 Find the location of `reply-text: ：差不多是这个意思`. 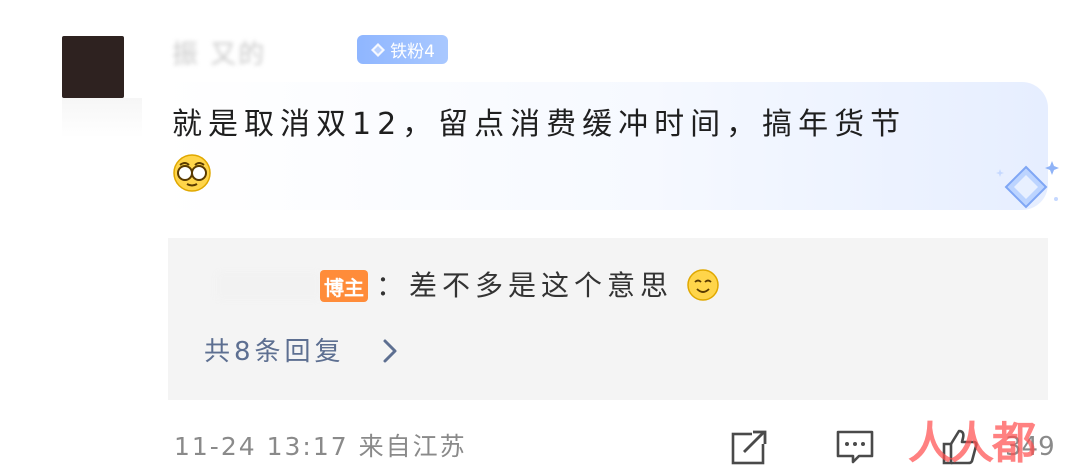

reply-text: ：差不多是这个意思 is located at coordinates (525, 285).